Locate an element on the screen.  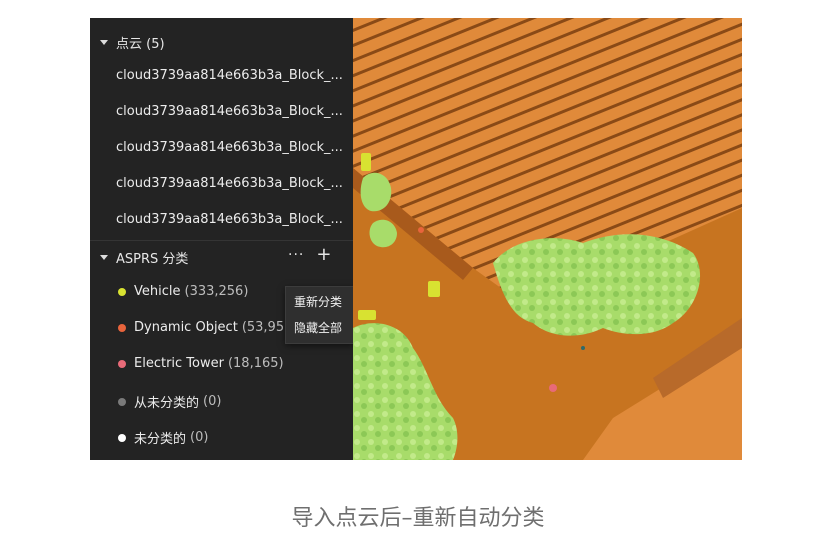
menu-item-hide-all: 隐藏全部 is located at coordinates (320, 328).